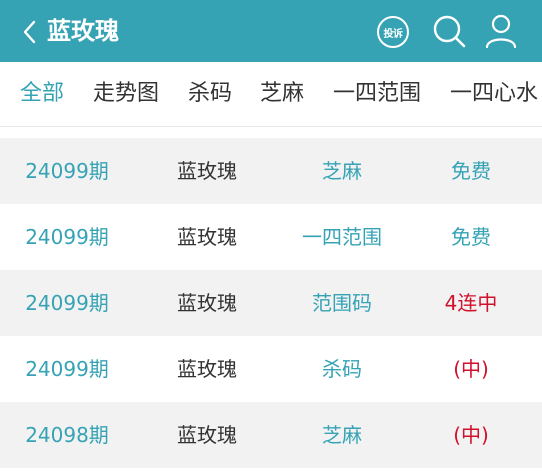 This screenshot has height=474, width=542. Describe the element at coordinates (67, 435) in the screenshot. I see `period-cell: 24098期` at that location.